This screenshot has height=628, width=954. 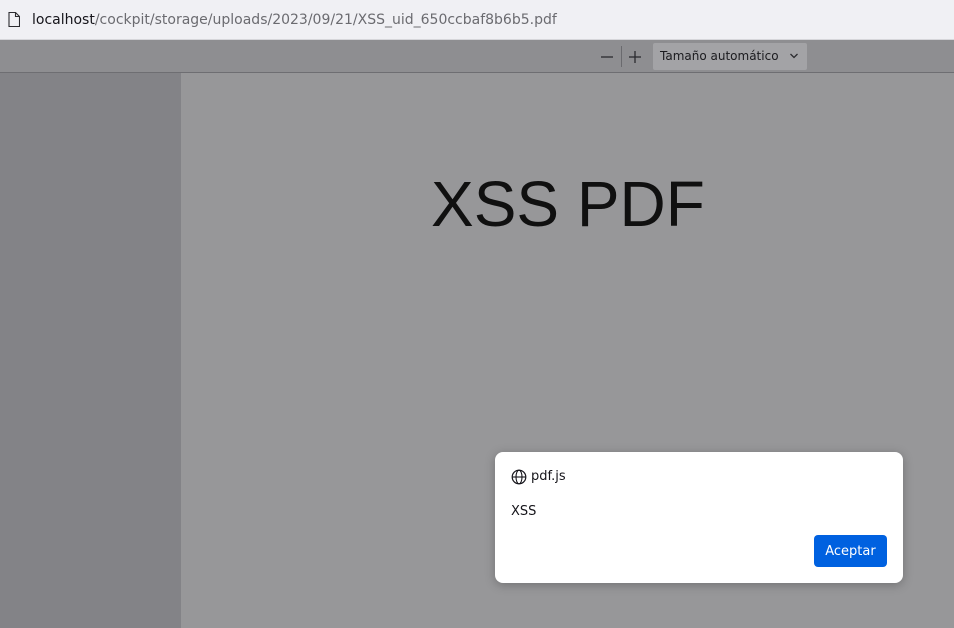 What do you see at coordinates (519, 477) in the screenshot?
I see `globe-icon` at bounding box center [519, 477].